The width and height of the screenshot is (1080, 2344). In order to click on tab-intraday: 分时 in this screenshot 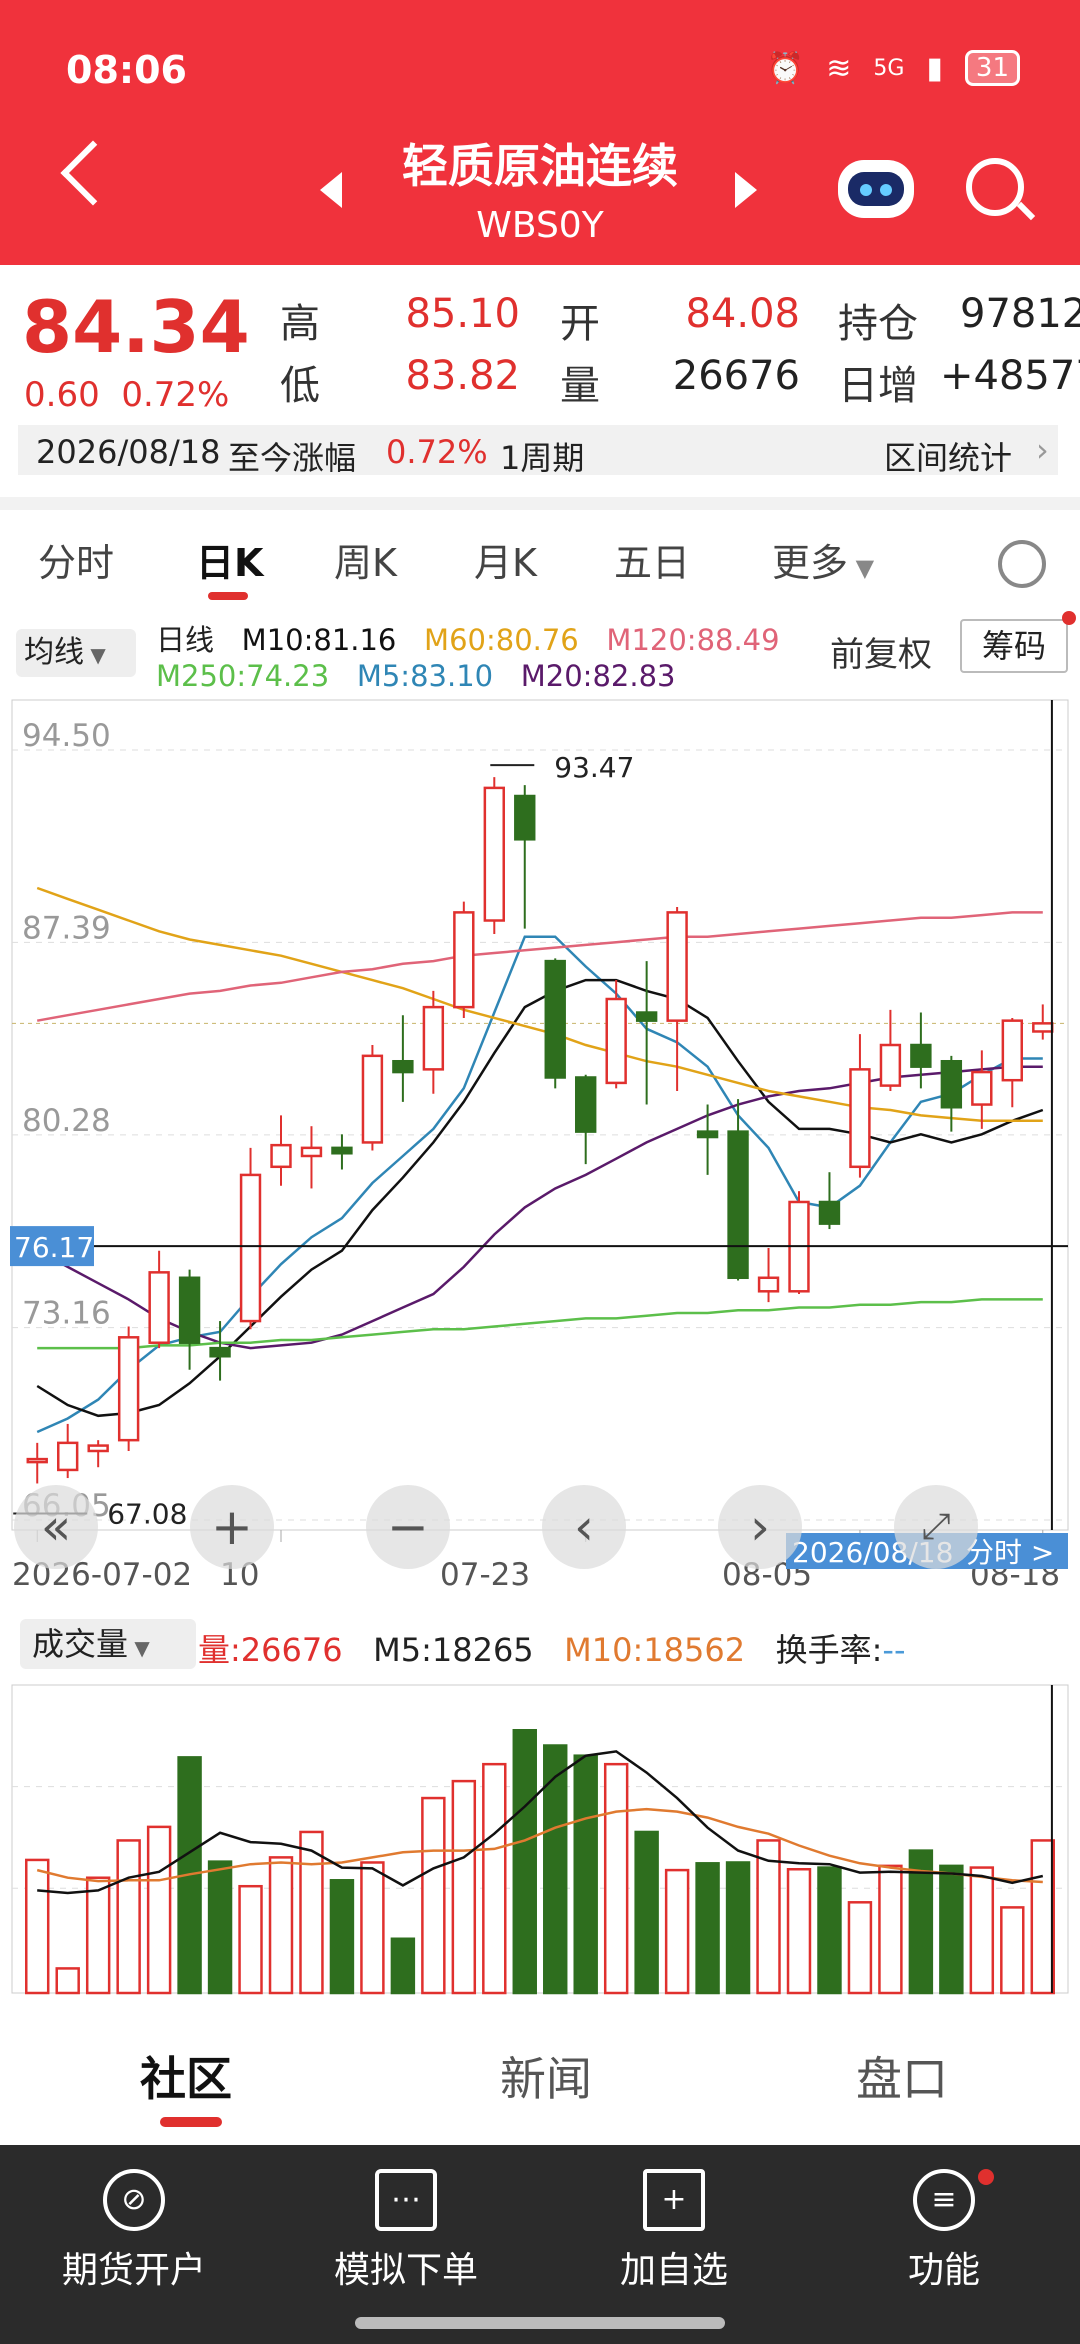, I will do `click(76, 559)`.